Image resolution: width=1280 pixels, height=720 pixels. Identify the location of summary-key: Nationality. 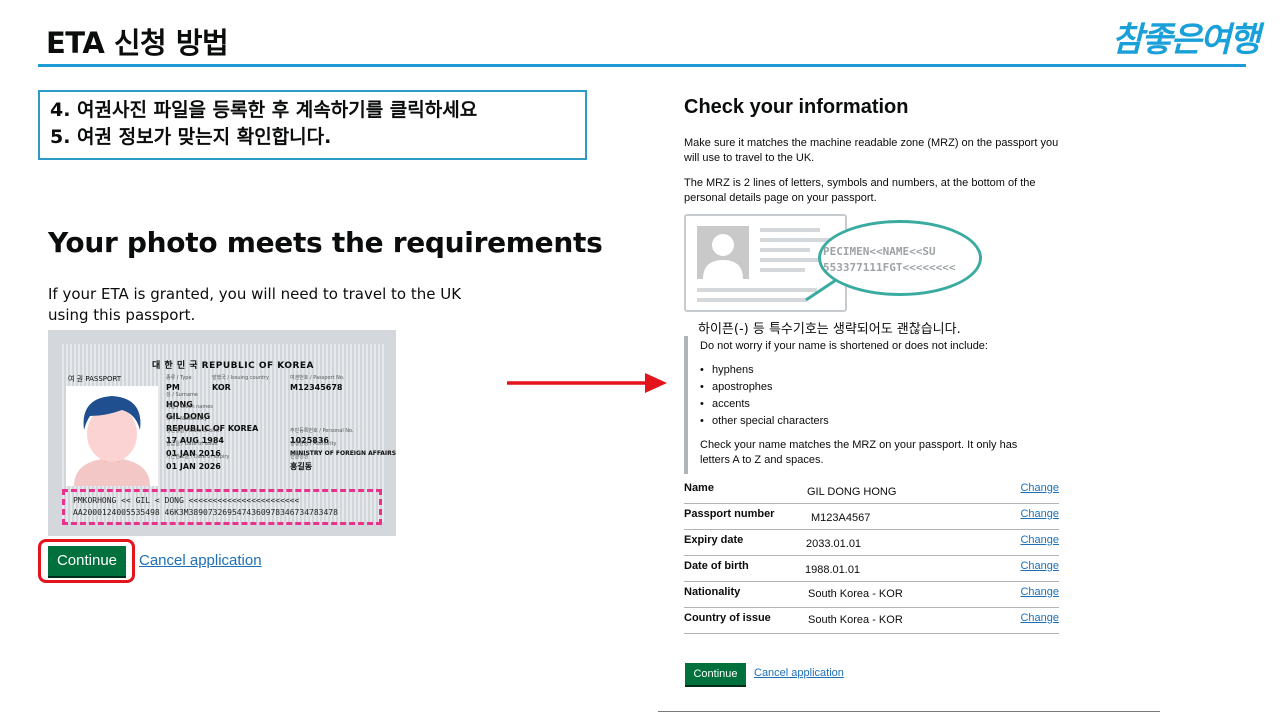
(712, 592).